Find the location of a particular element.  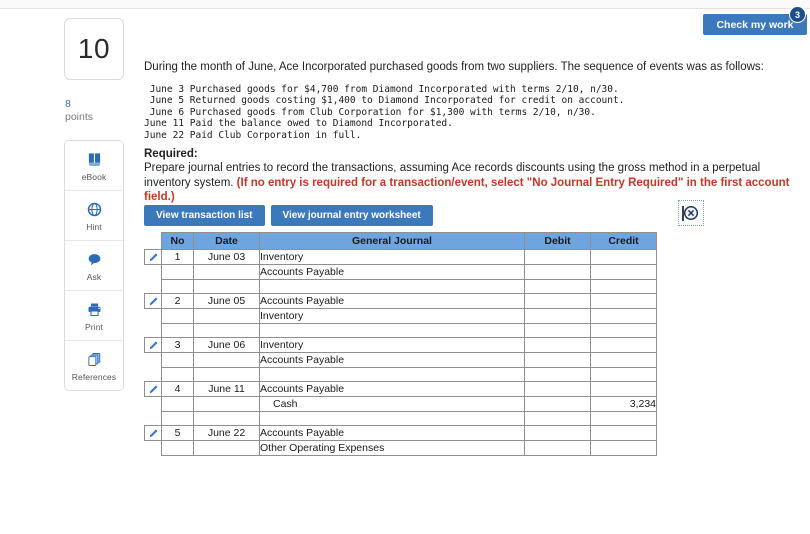

tool-hint: Hint is located at coordinates (94, 216).